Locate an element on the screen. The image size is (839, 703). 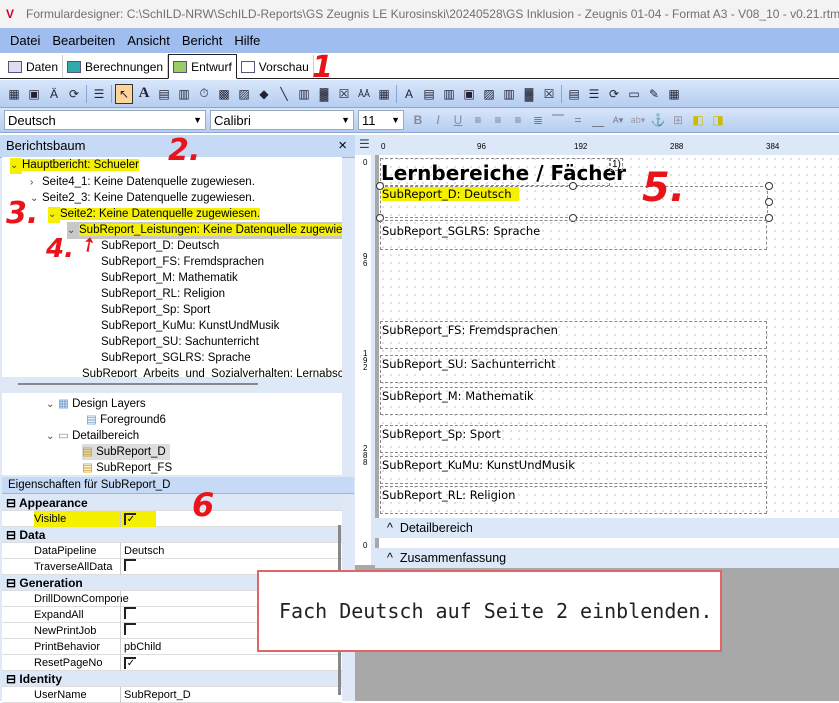
db-image-icon: ▨ is located at coordinates (489, 94).